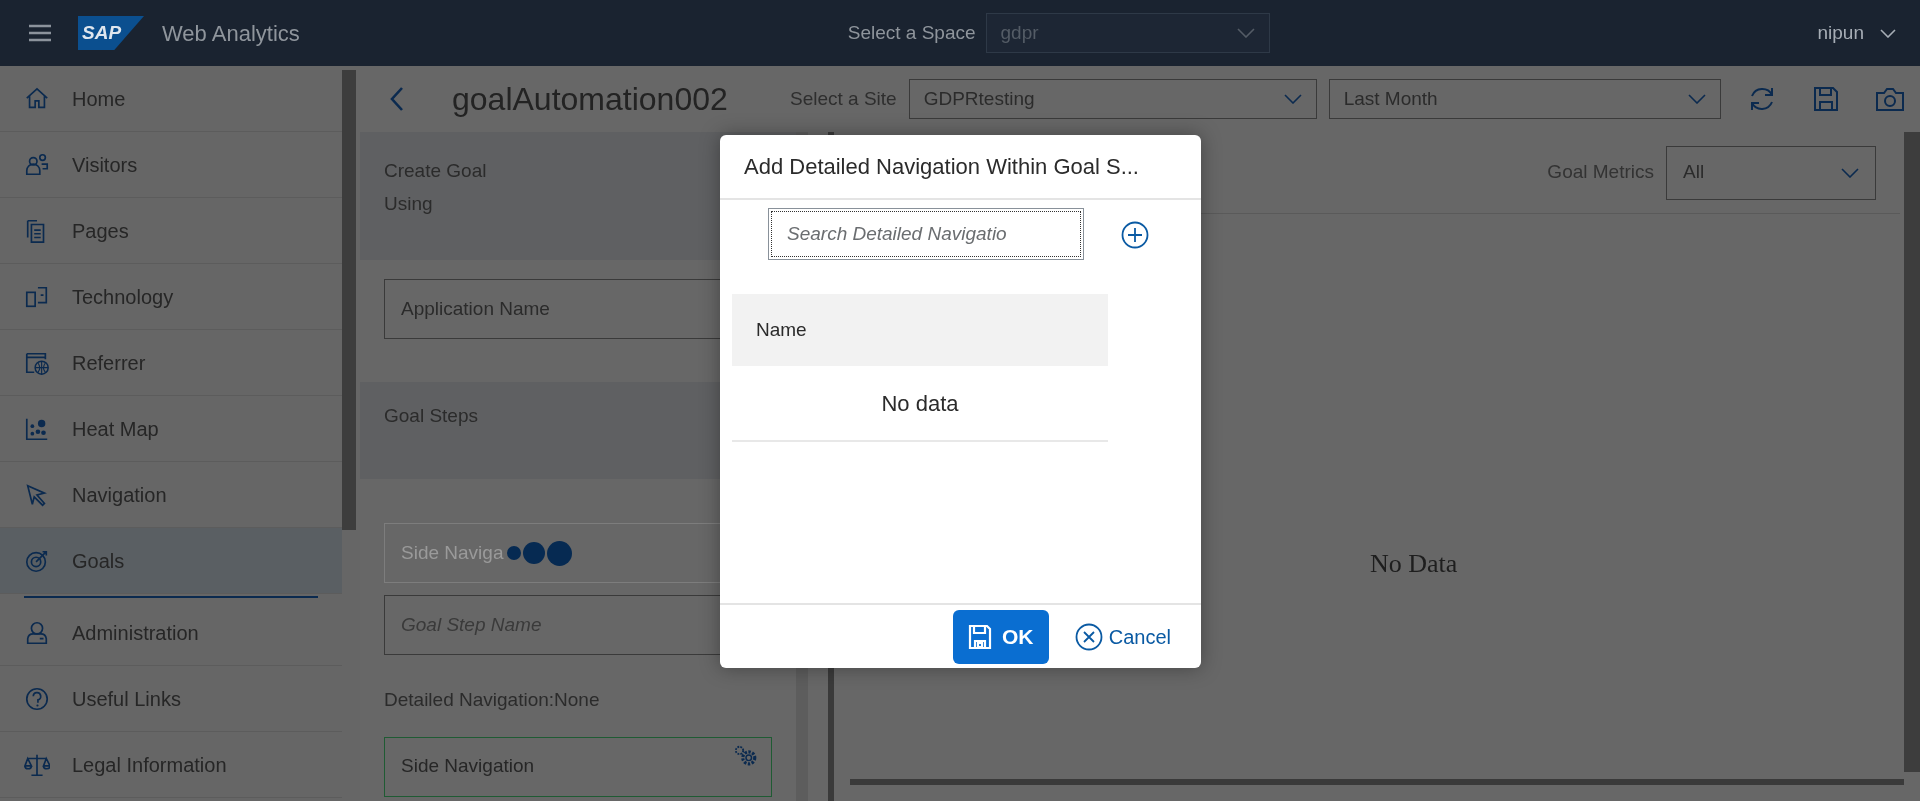 The height and width of the screenshot is (801, 1920). What do you see at coordinates (843, 98) in the screenshot?
I see `site-label: Select a Site` at bounding box center [843, 98].